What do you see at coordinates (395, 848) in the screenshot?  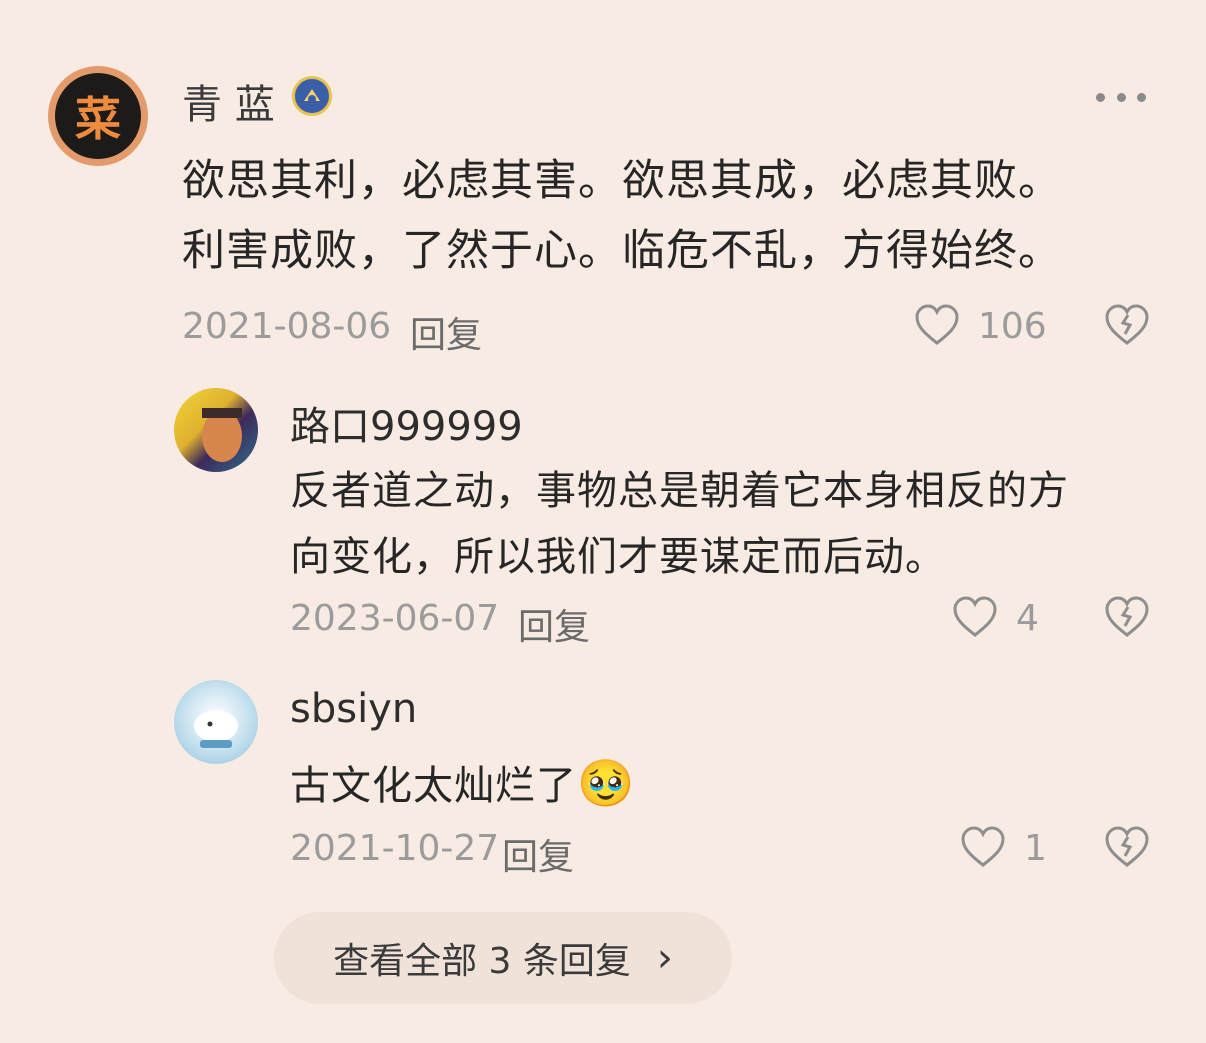 I see `reply-2-date: 2021-10-27` at bounding box center [395, 848].